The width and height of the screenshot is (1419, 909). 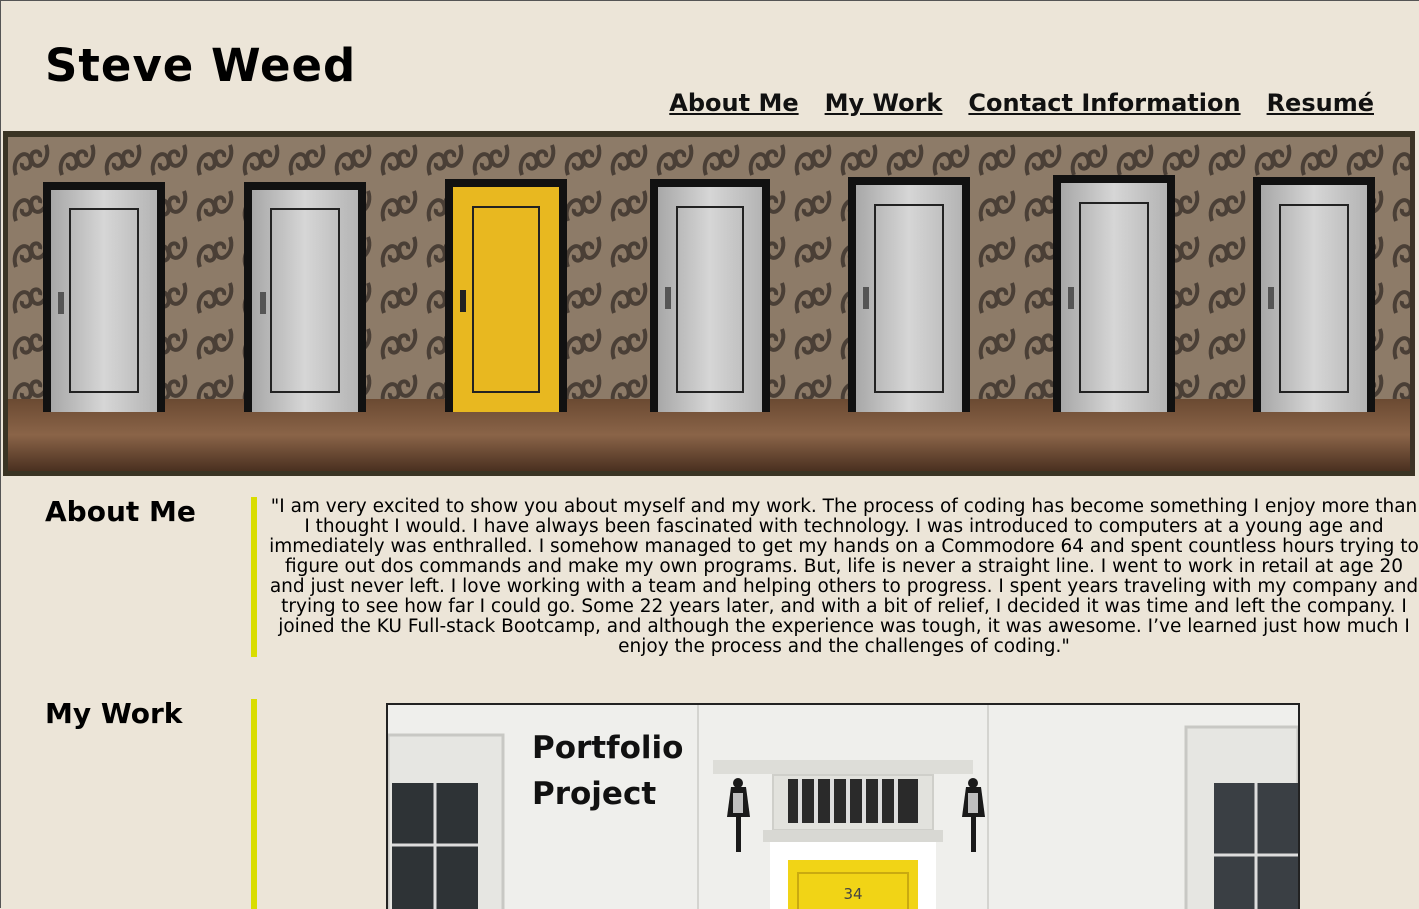 I want to click on building-facade-image: 34, so click(x=843, y=807).